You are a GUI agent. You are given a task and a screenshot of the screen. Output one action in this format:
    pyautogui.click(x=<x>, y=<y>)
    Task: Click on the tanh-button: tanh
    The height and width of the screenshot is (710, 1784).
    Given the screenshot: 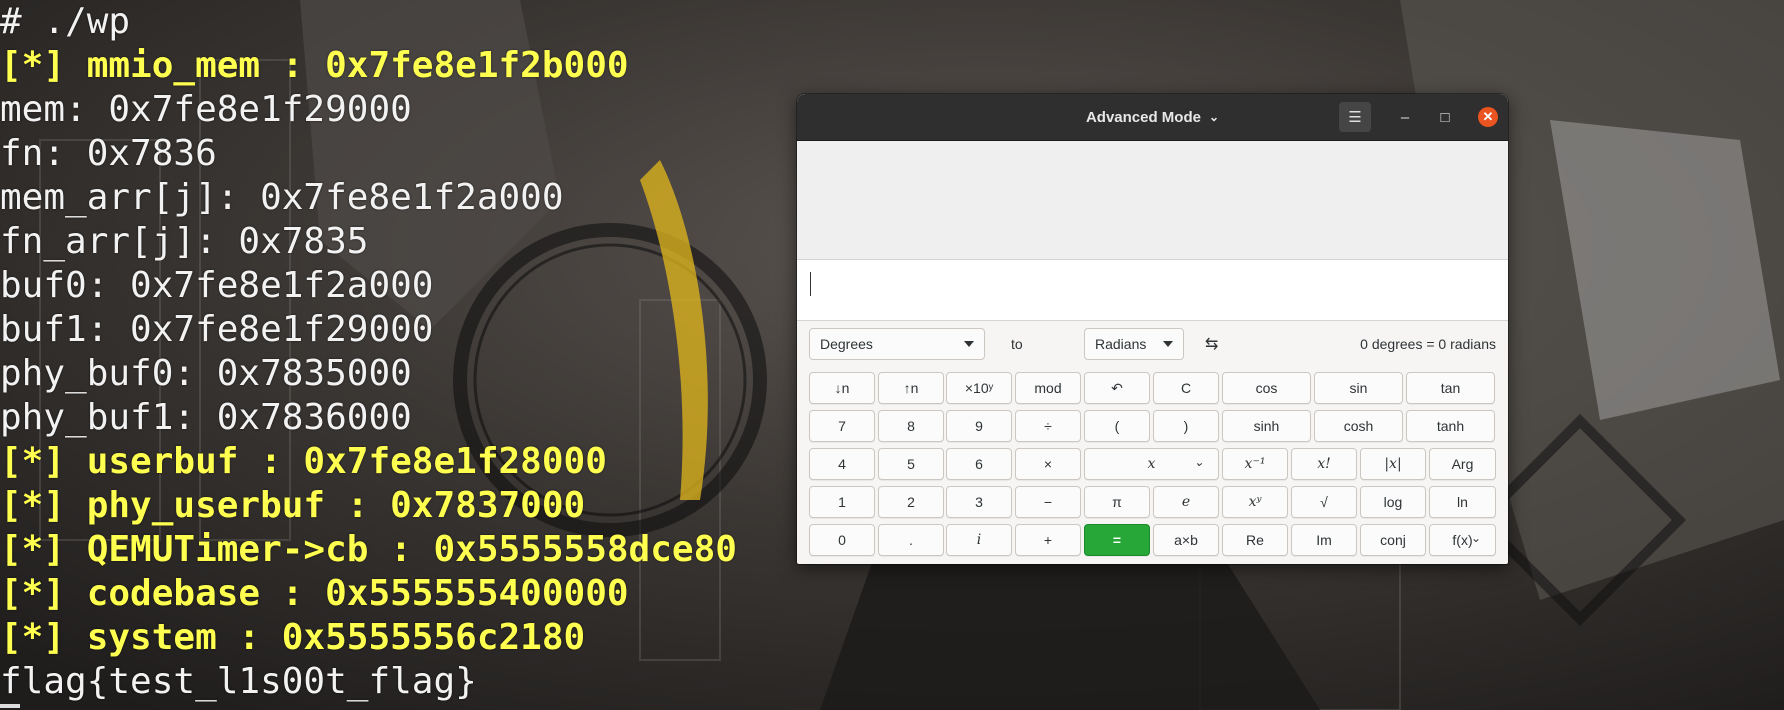 What is the action you would take?
    pyautogui.click(x=1450, y=426)
    